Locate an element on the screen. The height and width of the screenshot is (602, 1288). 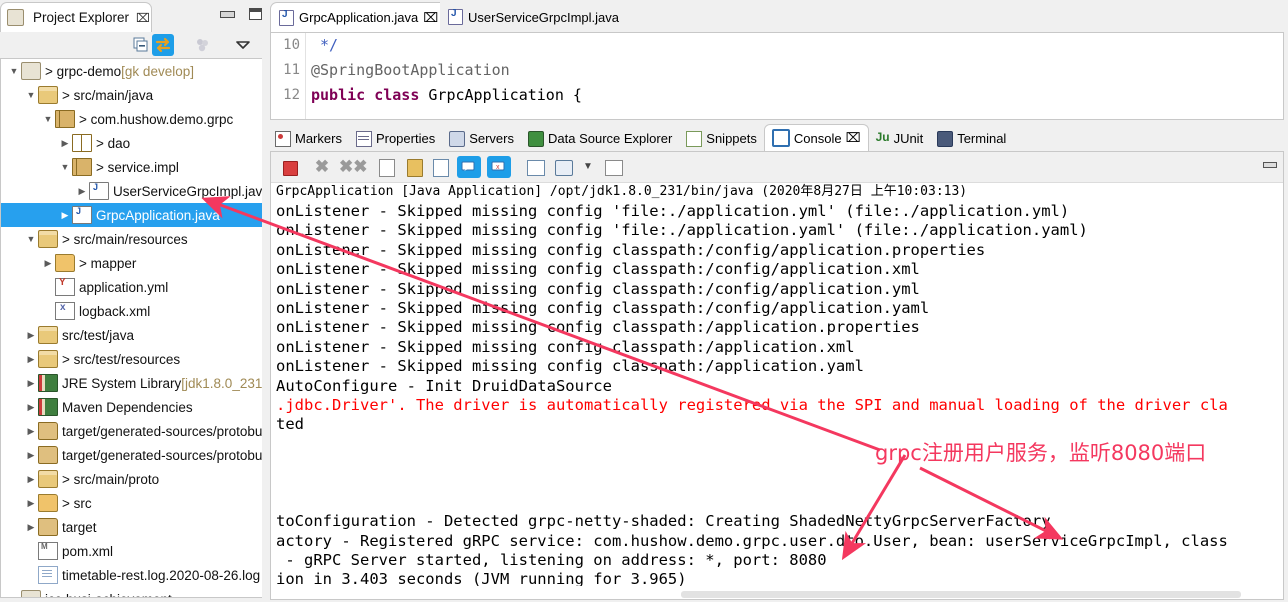
tree-item: logback.xml is located at coordinates (131, 311).